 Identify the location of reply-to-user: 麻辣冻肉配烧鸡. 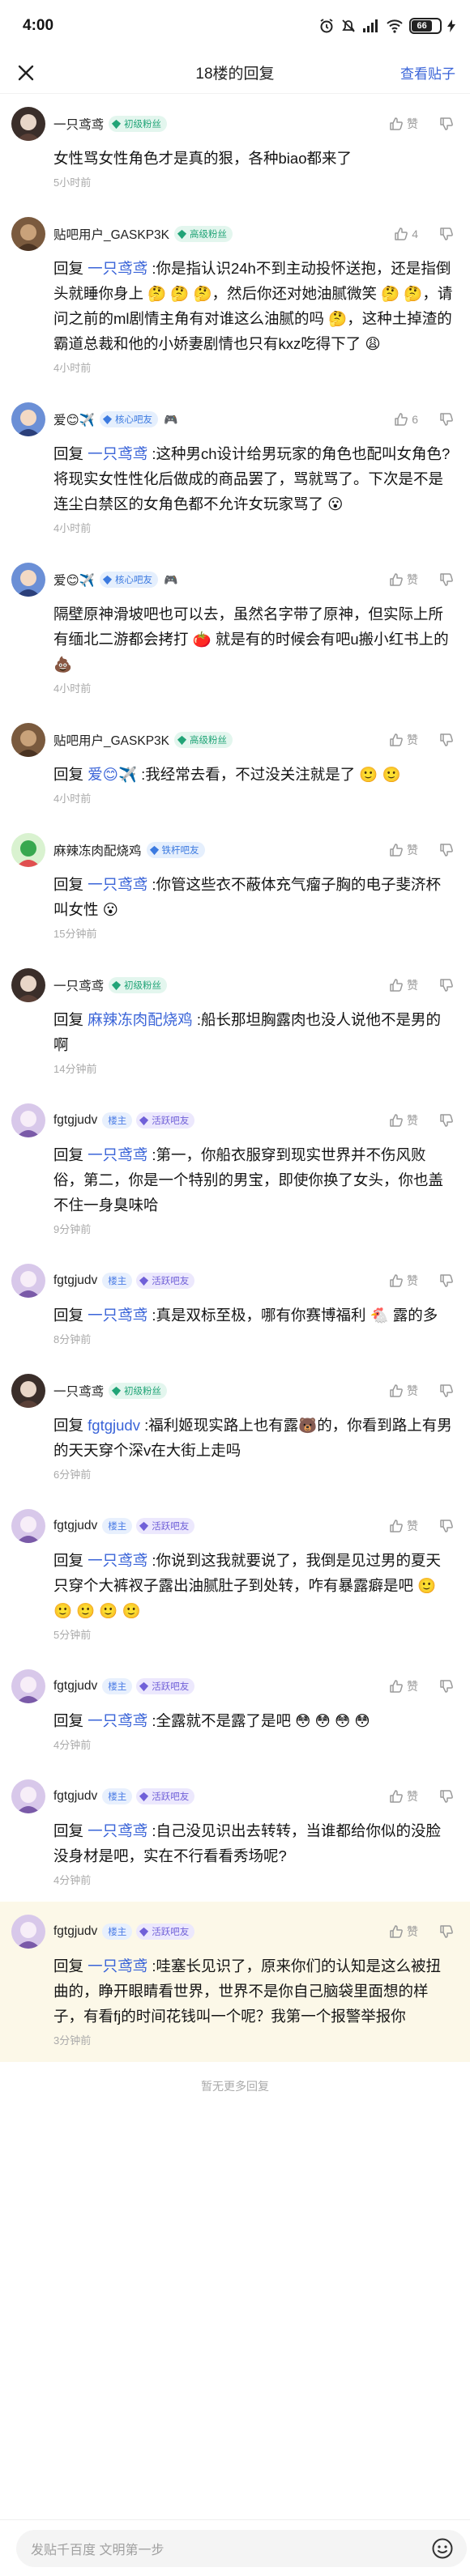
(140, 1020).